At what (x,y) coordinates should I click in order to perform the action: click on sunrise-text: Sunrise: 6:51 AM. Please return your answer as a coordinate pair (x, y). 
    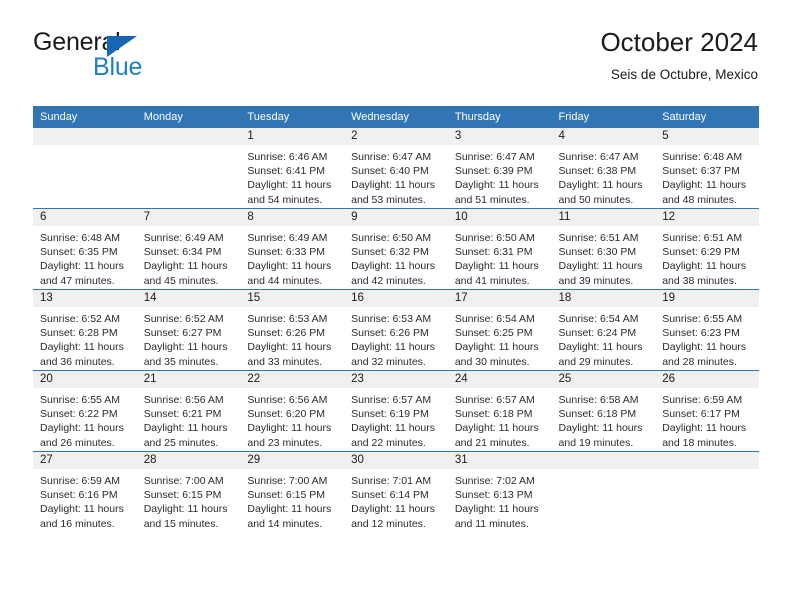
    Looking at the image, I should click on (598, 238).